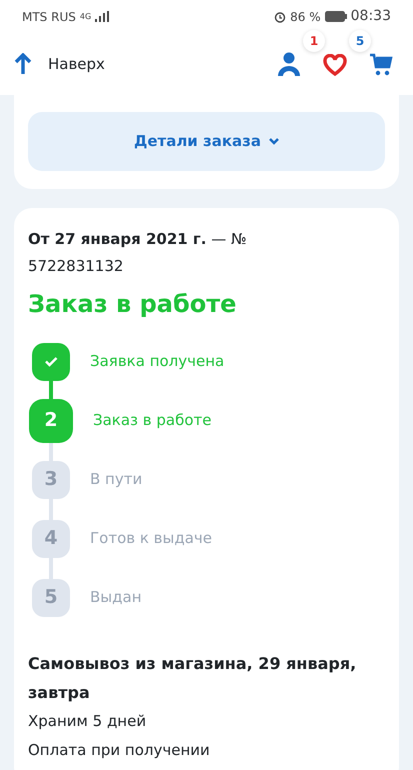 Image resolution: width=413 pixels, height=770 pixels. Describe the element at coordinates (51, 420) in the screenshot. I see `step-number: 2` at that location.